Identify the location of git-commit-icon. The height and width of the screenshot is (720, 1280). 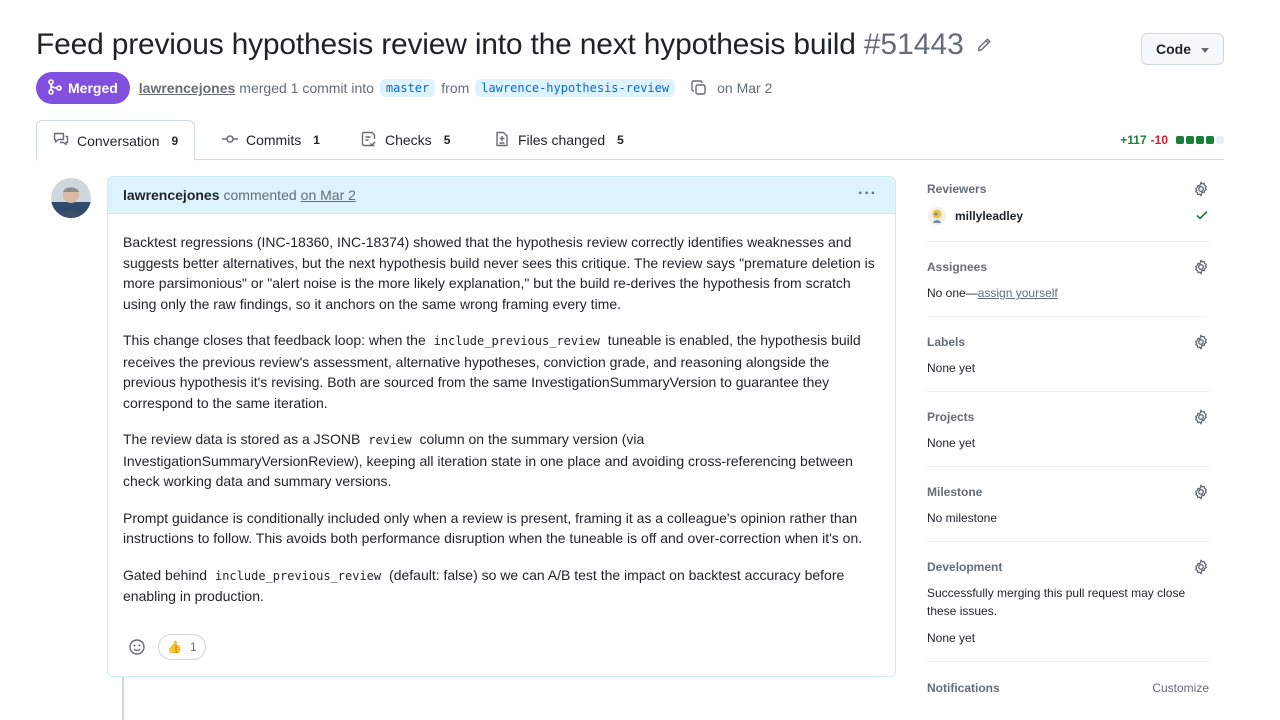
(230, 140).